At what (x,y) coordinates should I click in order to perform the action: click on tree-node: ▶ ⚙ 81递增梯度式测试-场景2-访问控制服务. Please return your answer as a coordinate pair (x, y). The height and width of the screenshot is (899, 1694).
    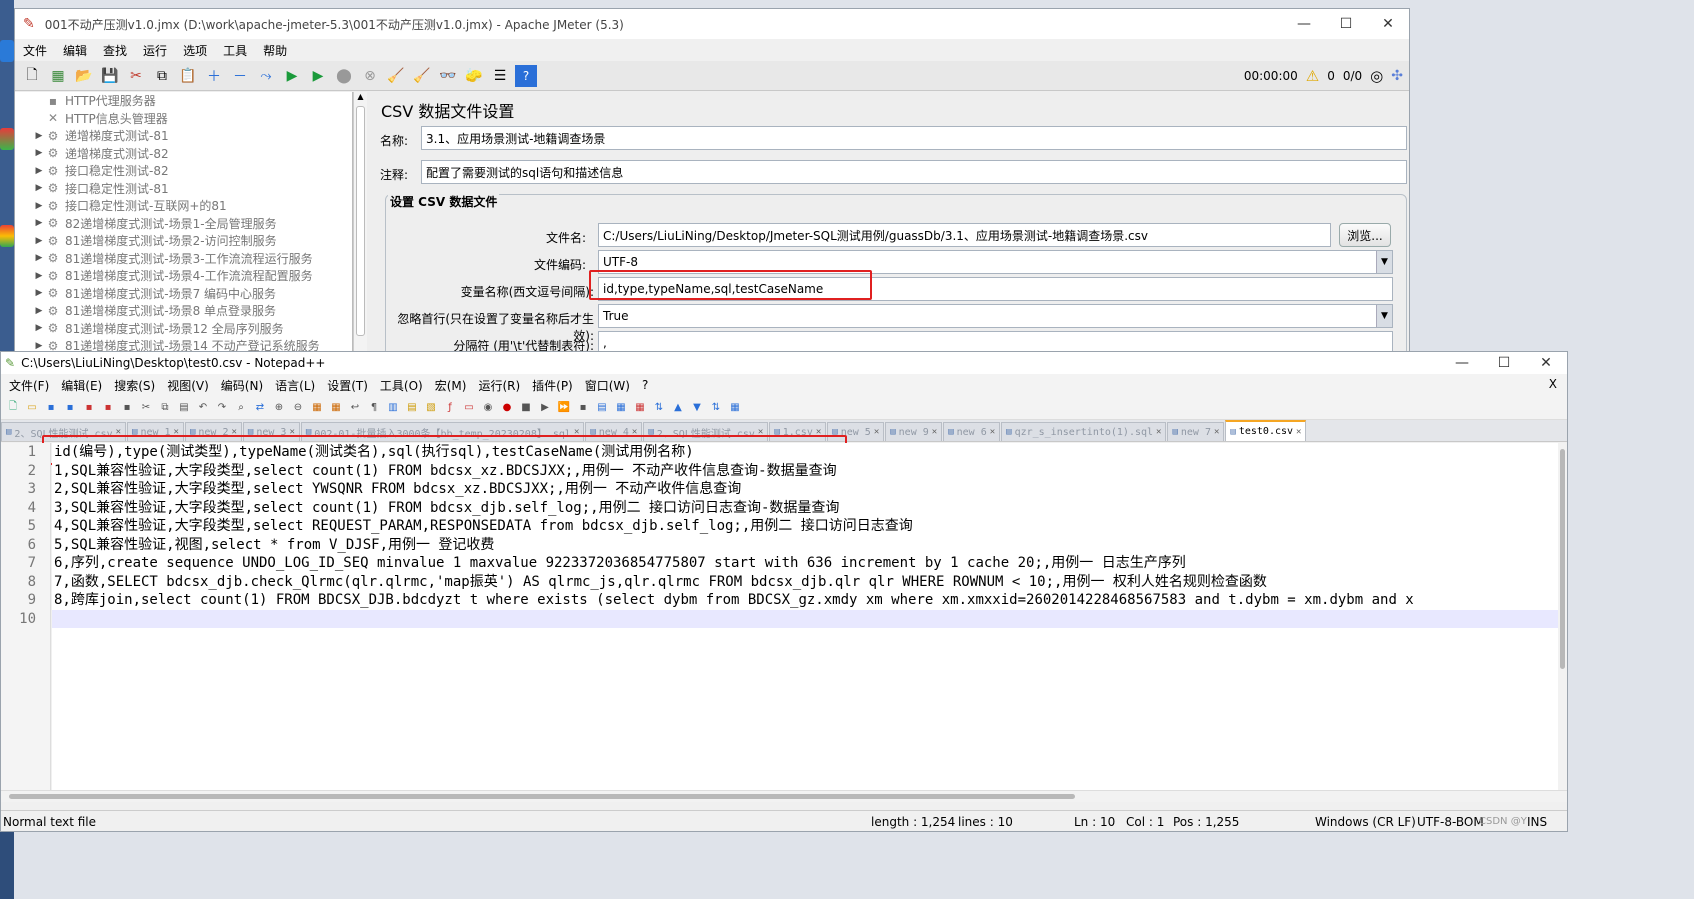
    Looking at the image, I should click on (183, 241).